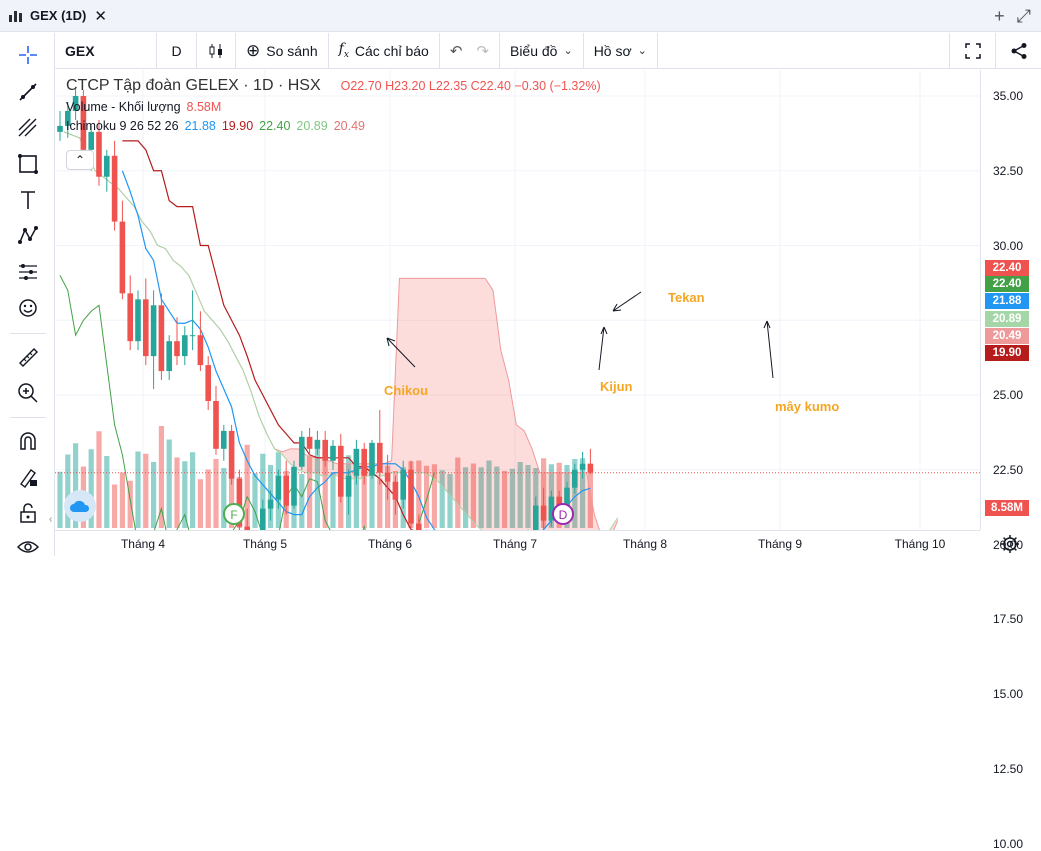 The width and height of the screenshot is (1041, 851). Describe the element at coordinates (1007, 284) in the screenshot. I see `price-label-box: 22.40` at that location.